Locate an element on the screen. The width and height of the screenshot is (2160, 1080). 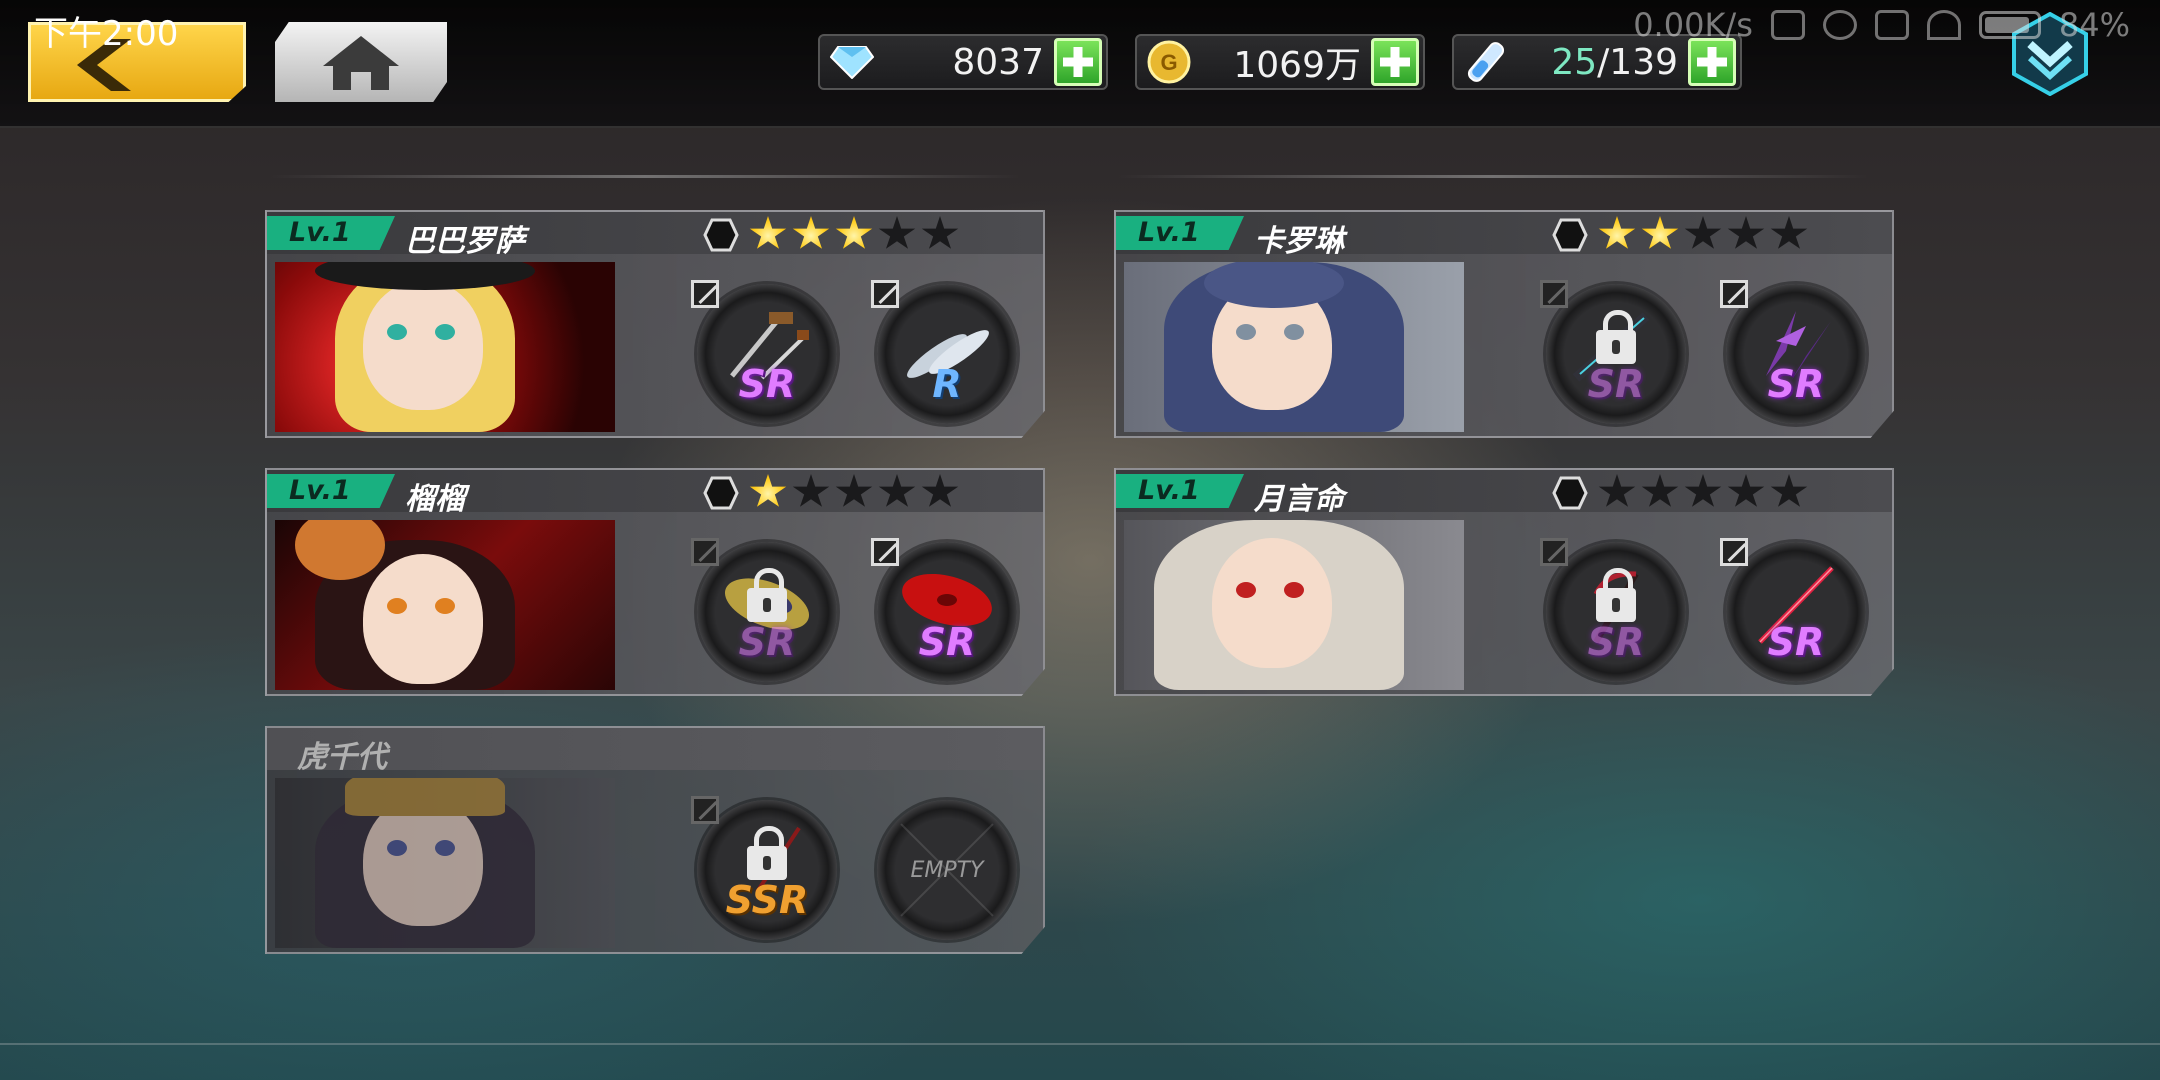
character-card-1: Lv.1 巴巴罗萨 SR R is located at coordinates (655, 324).